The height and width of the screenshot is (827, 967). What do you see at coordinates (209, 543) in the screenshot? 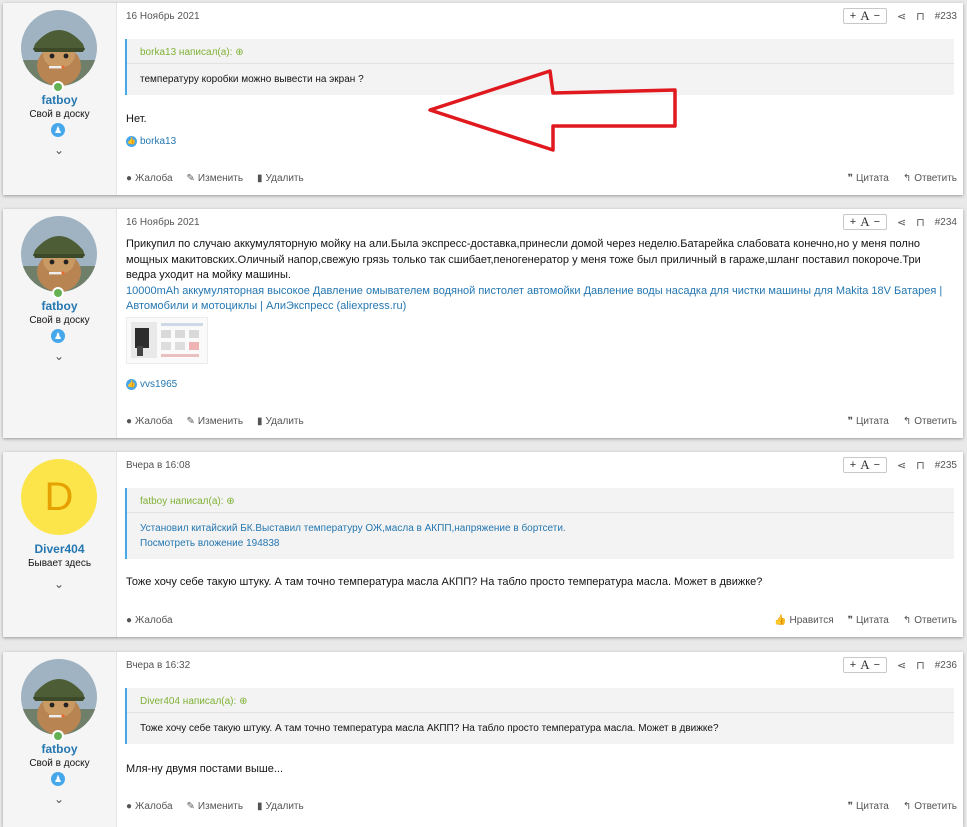
I see `attachment-link: Посмотреть вложение 194838` at bounding box center [209, 543].